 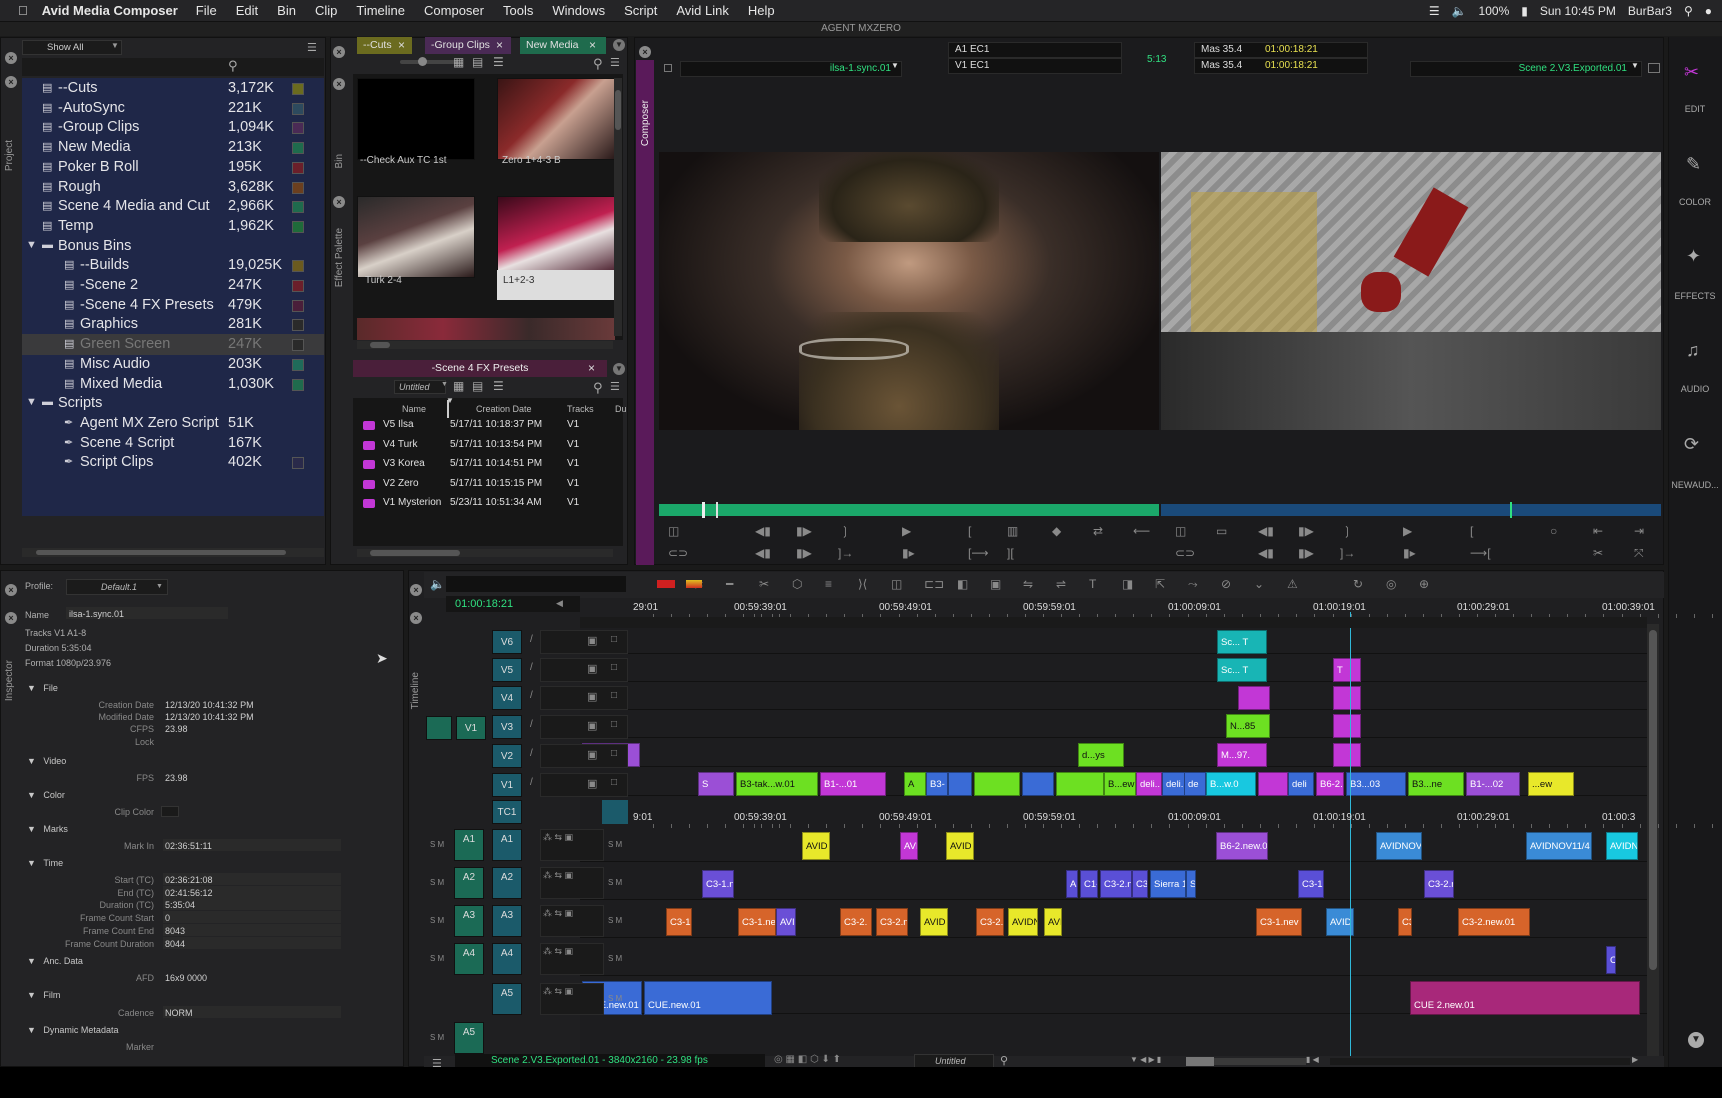 I want to click on sync-lock-icon, so click(x=668, y=68).